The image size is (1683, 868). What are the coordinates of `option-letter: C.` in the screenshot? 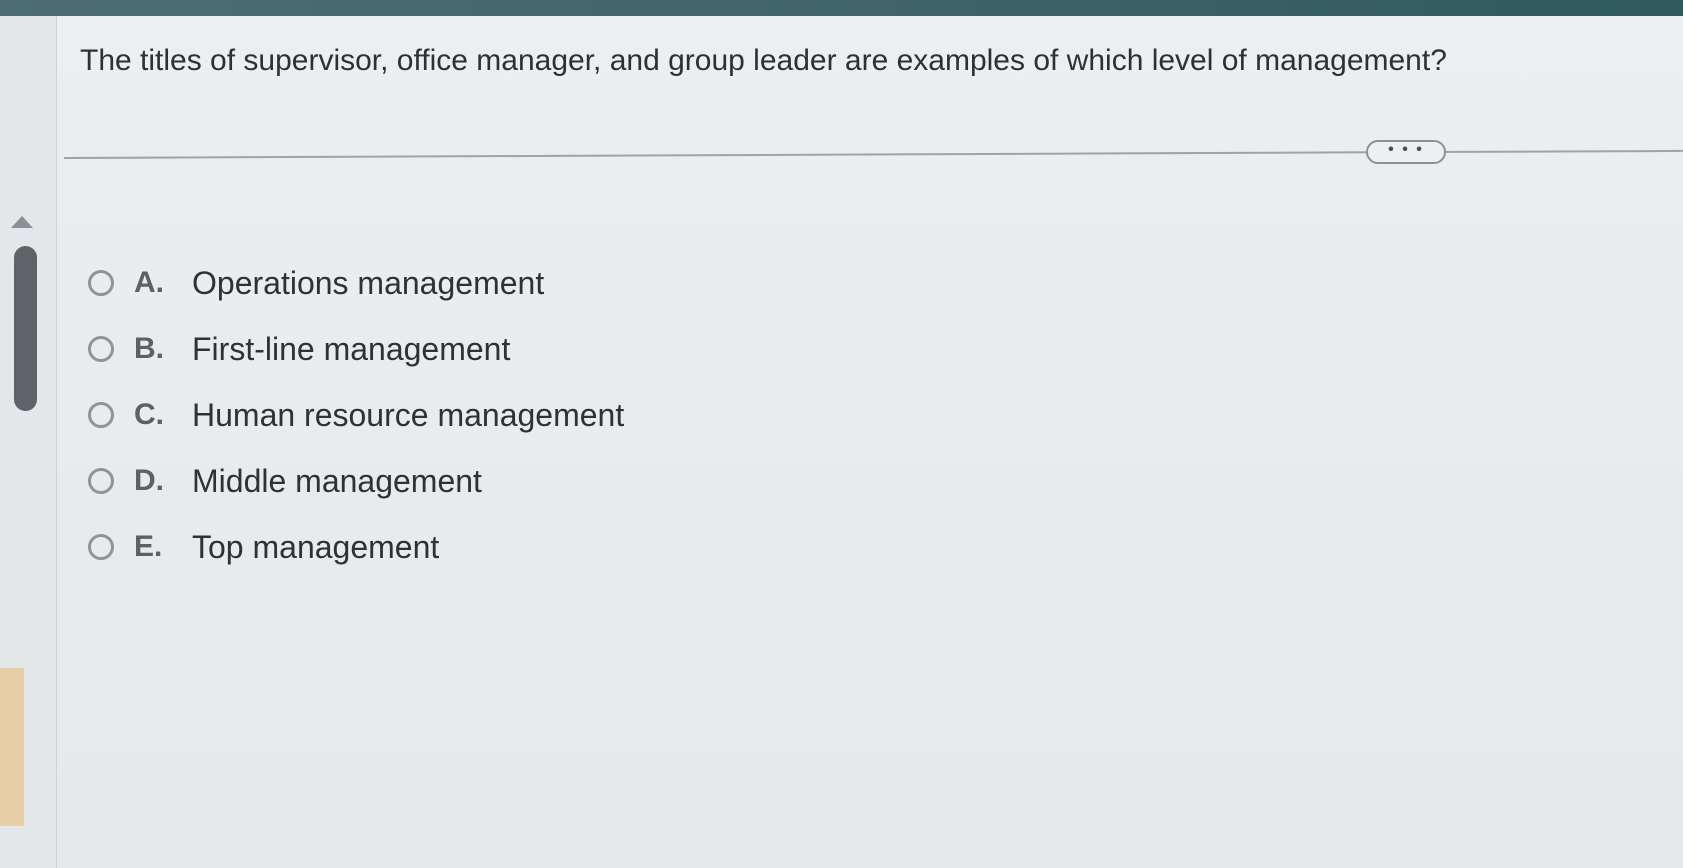 It's located at (149, 414).